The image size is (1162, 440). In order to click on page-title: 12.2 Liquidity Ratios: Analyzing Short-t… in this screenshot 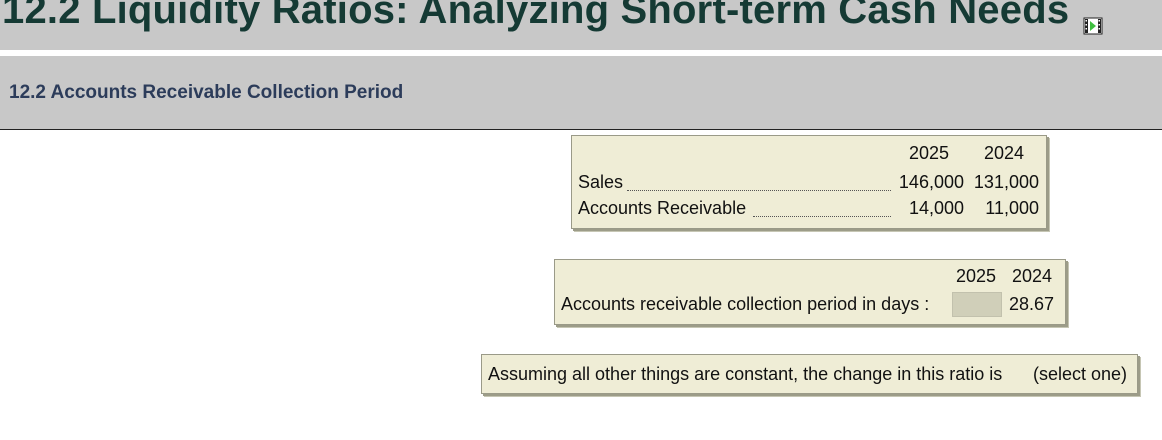, I will do `click(536, 16)`.